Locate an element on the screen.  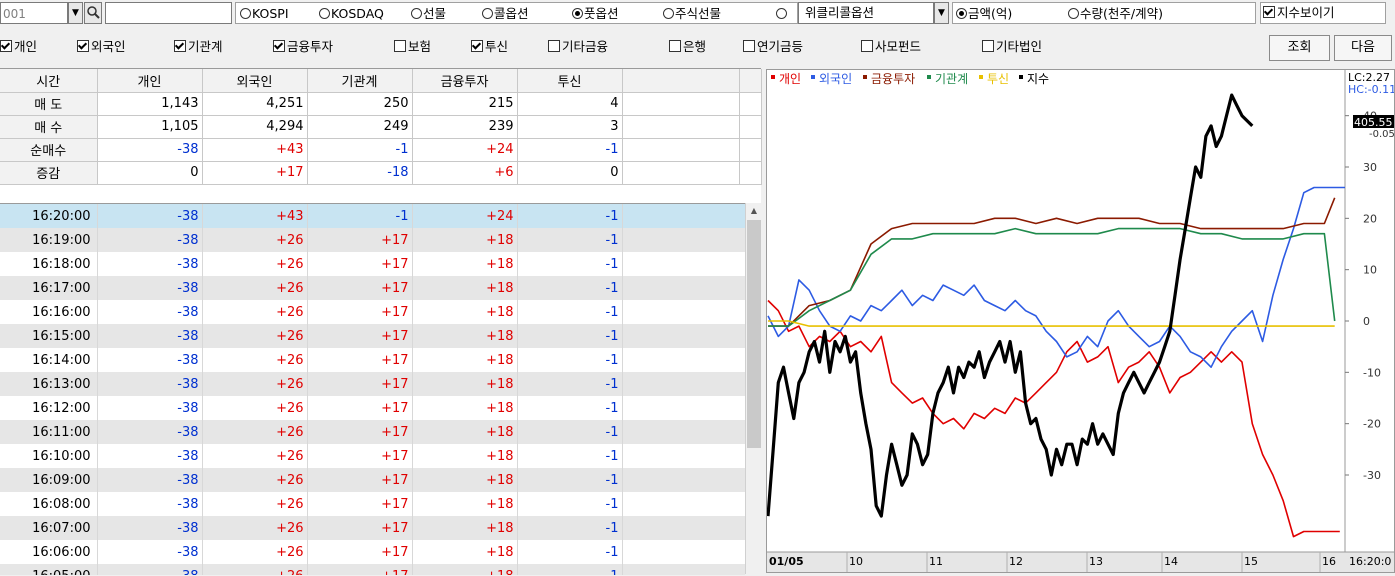
radio-weekly is located at coordinates (782, 14).